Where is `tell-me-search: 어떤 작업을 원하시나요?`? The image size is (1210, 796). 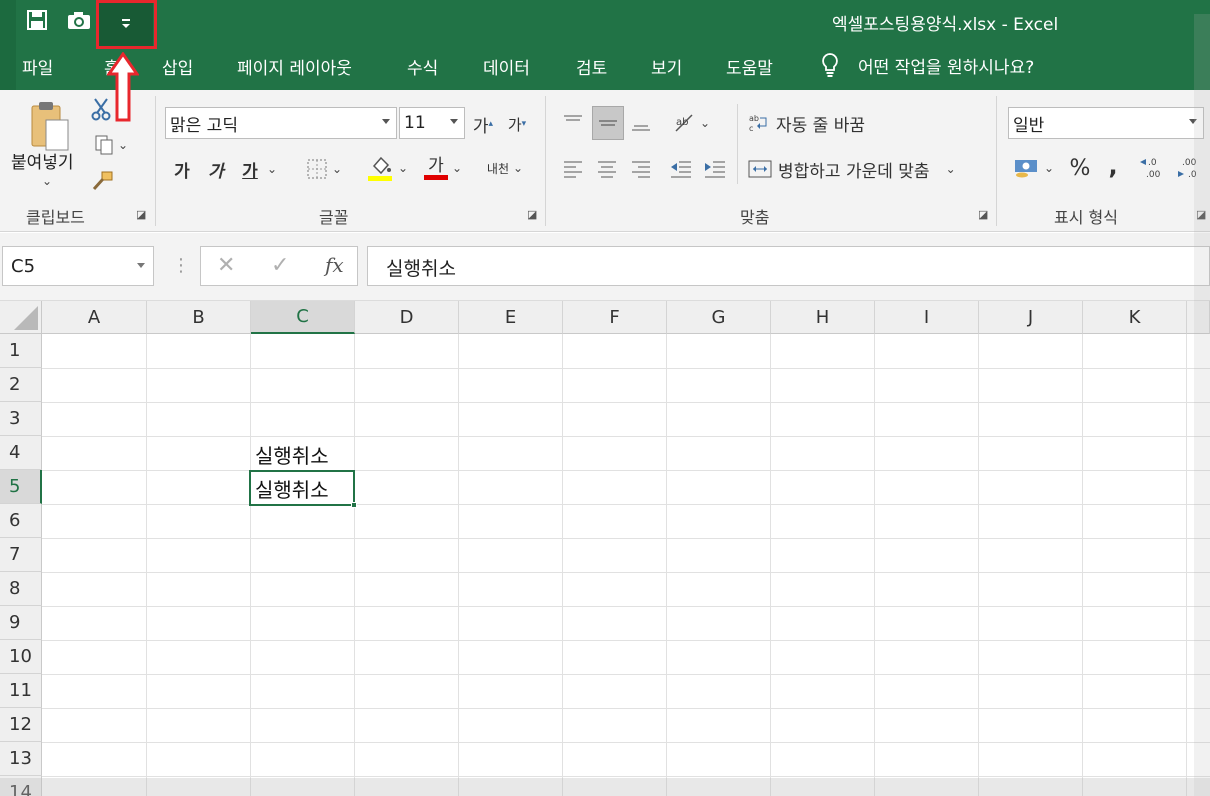 tell-me-search: 어떤 작업을 원하시나요? is located at coordinates (927, 65).